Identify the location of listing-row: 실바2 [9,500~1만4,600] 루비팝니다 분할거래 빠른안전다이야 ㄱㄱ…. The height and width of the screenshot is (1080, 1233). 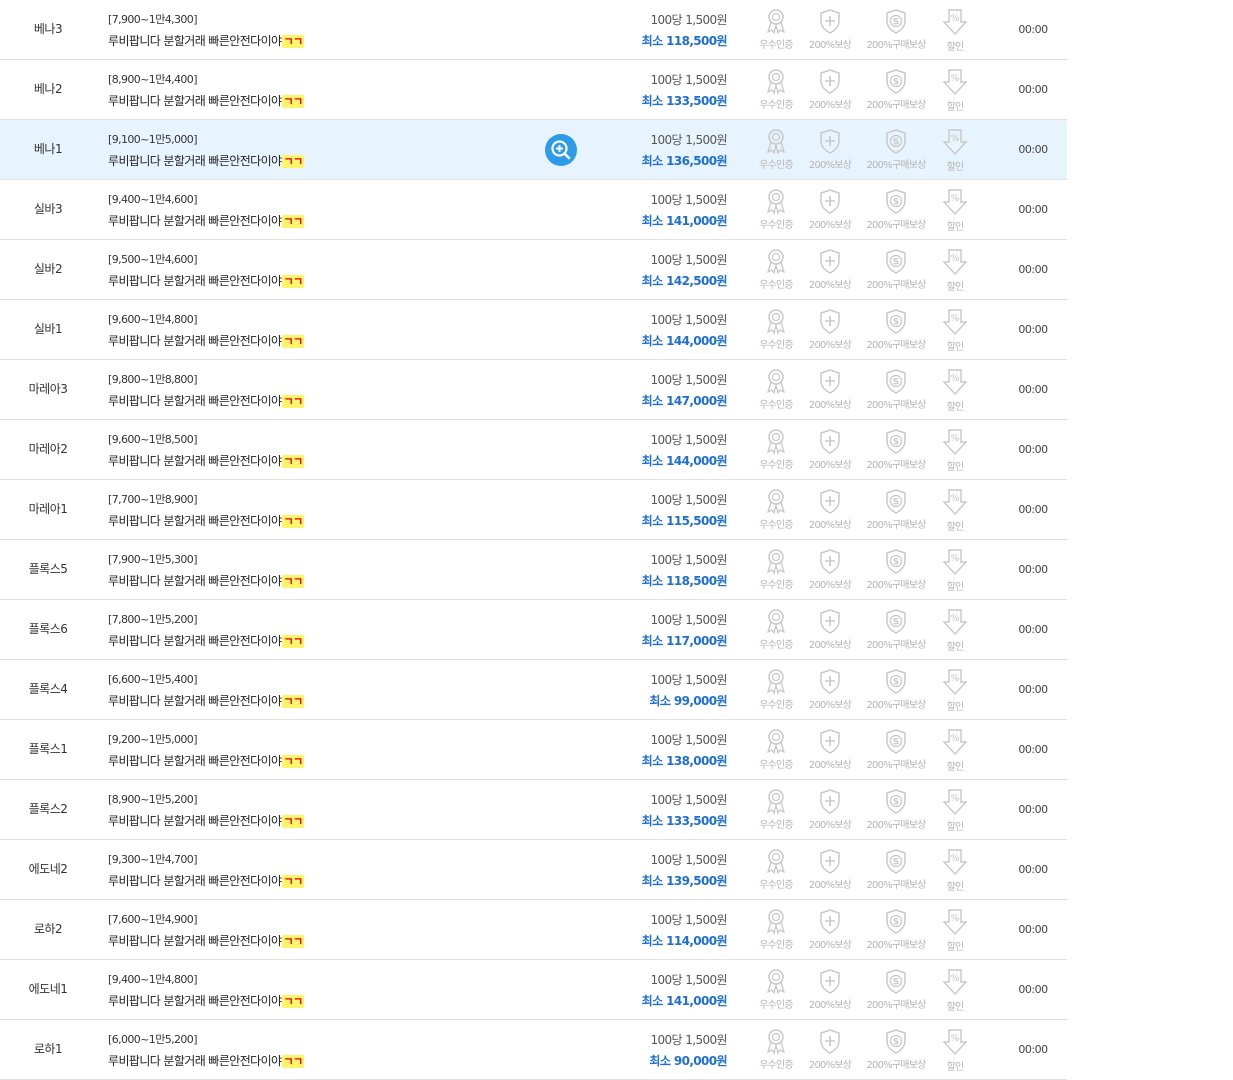
(533, 270).